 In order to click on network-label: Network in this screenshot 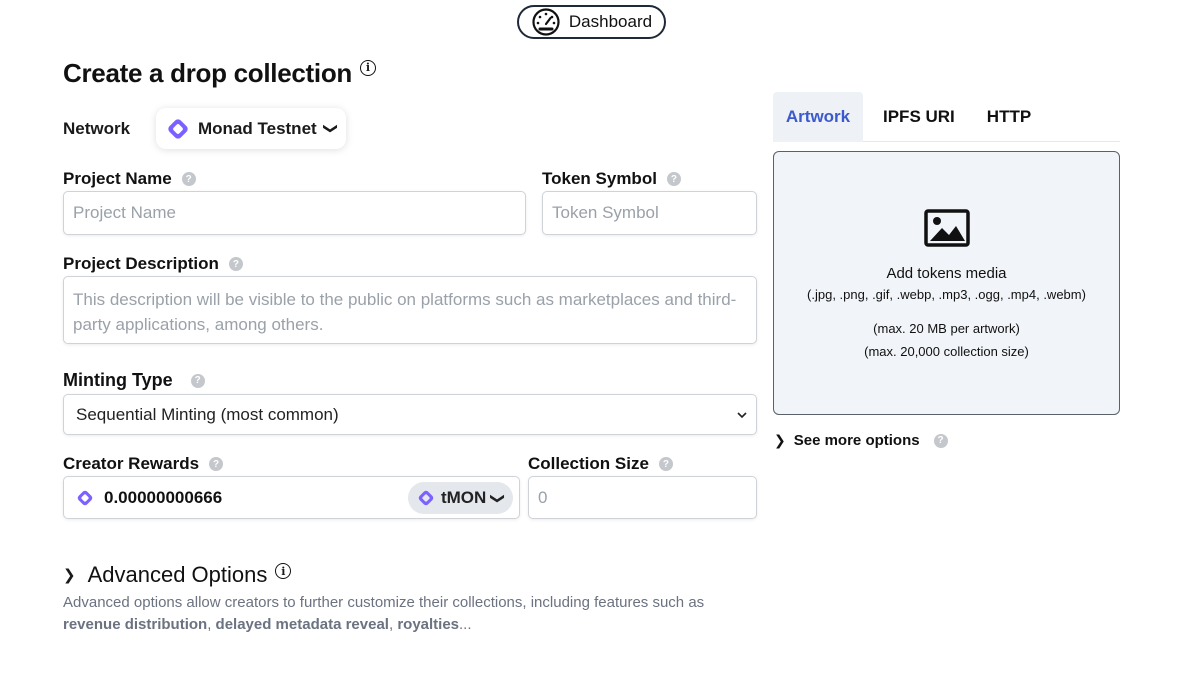, I will do `click(97, 128)`.